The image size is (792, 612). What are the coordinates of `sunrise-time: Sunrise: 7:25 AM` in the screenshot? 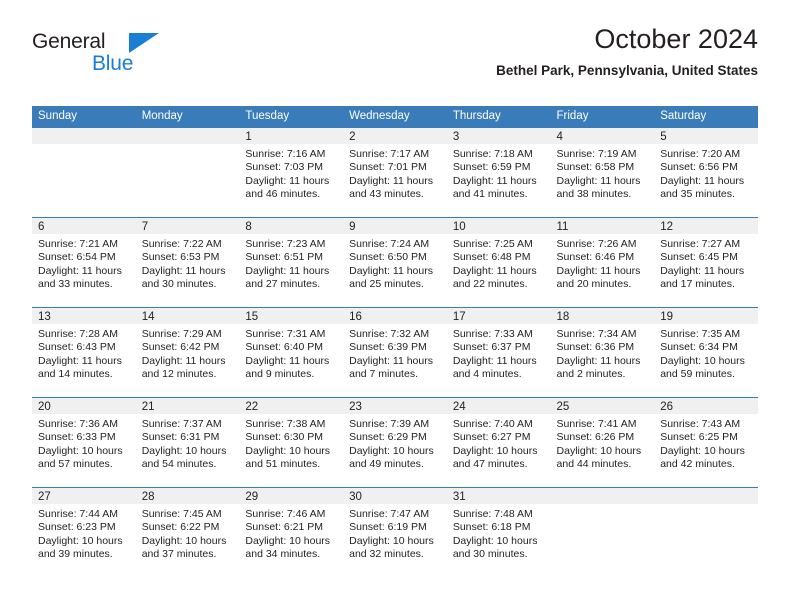 It's located at (492, 244).